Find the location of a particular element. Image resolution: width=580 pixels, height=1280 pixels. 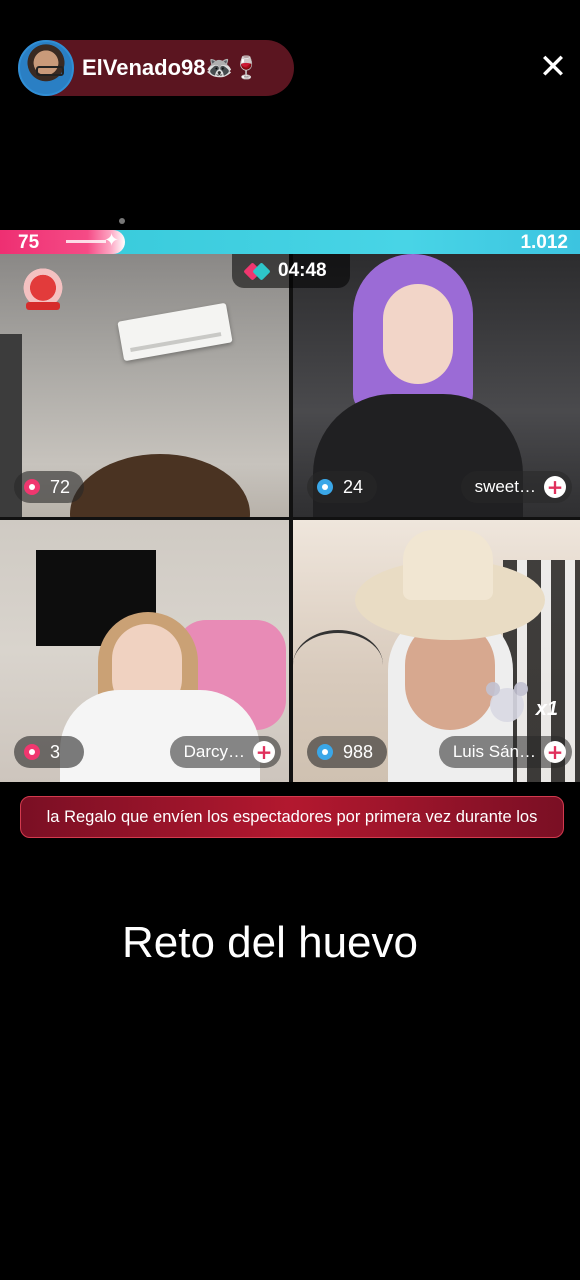

close-icon: ✕ is located at coordinates (553, 67).